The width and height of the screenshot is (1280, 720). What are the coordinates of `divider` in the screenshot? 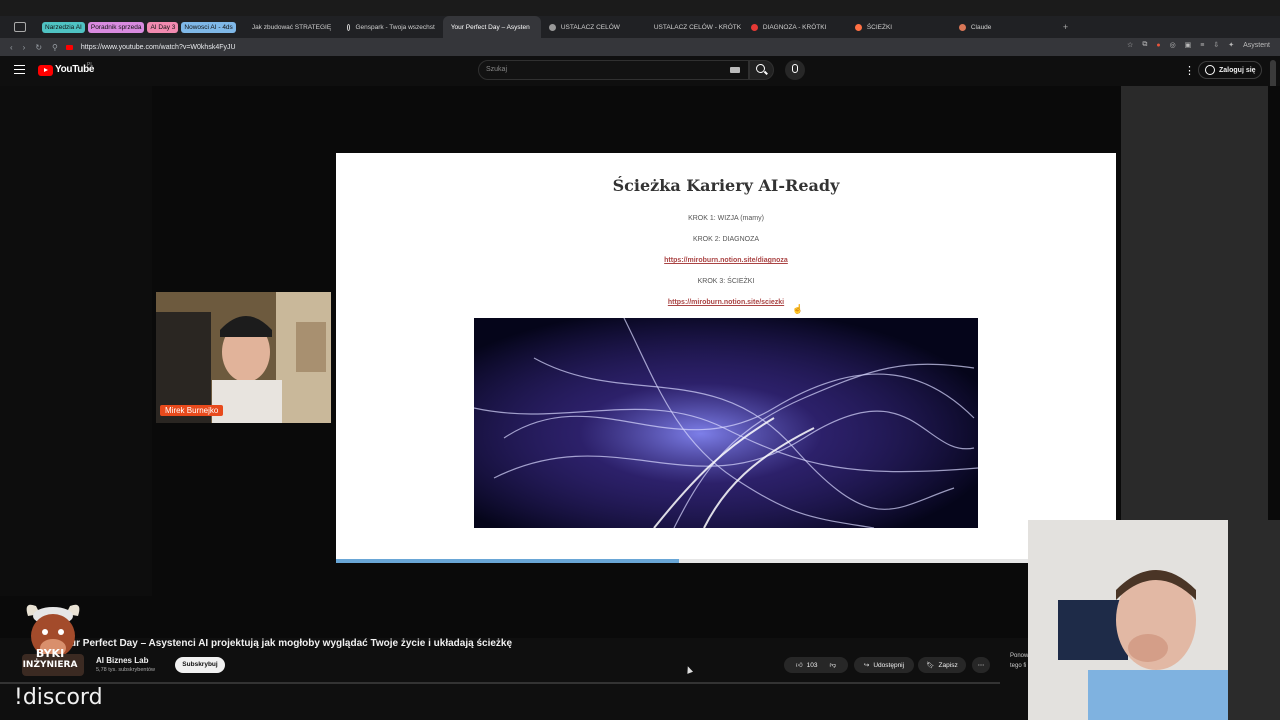 It's located at (500, 683).